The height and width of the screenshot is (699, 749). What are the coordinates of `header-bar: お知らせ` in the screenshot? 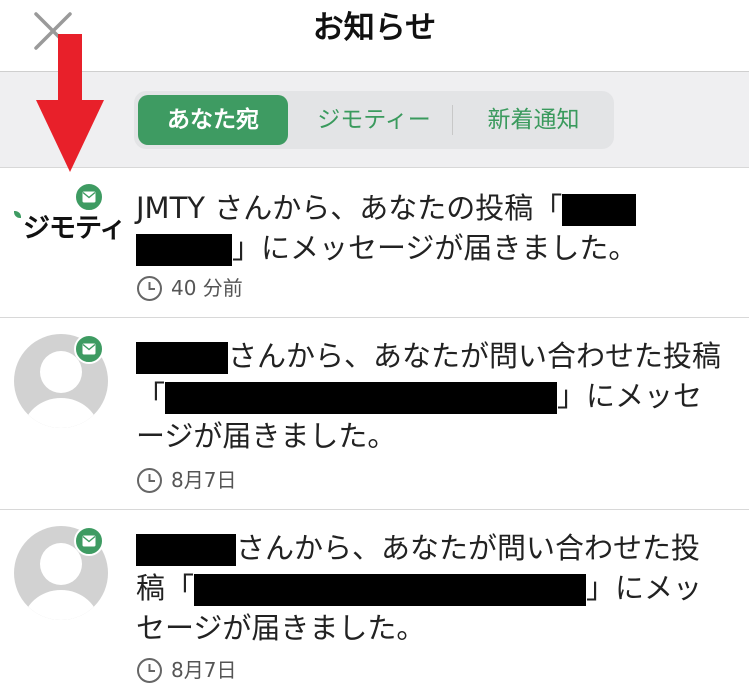 It's located at (374, 36).